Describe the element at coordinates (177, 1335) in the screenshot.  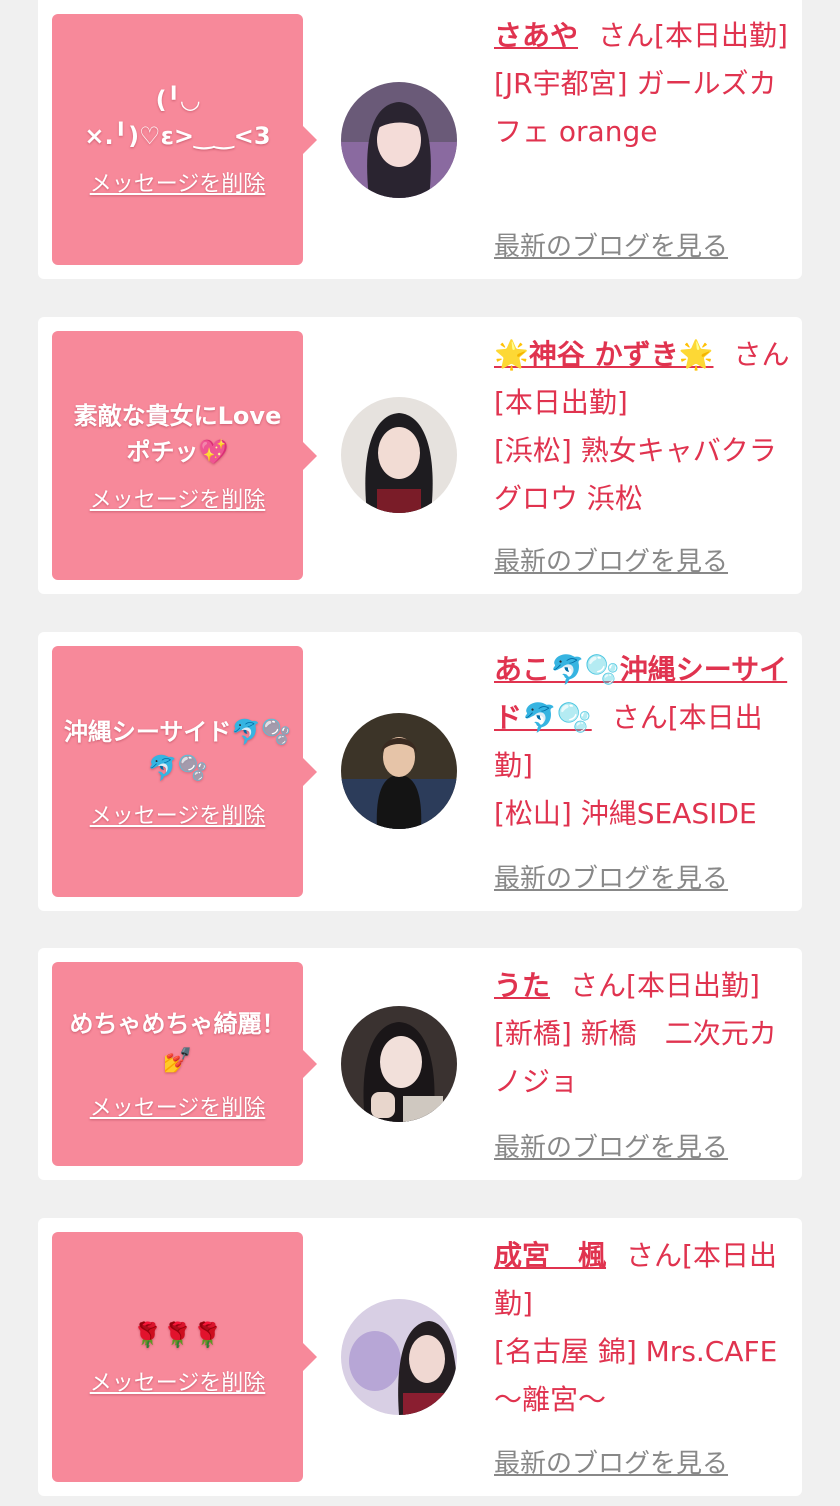
I see `message-text: 🌹🌹🌹` at that location.